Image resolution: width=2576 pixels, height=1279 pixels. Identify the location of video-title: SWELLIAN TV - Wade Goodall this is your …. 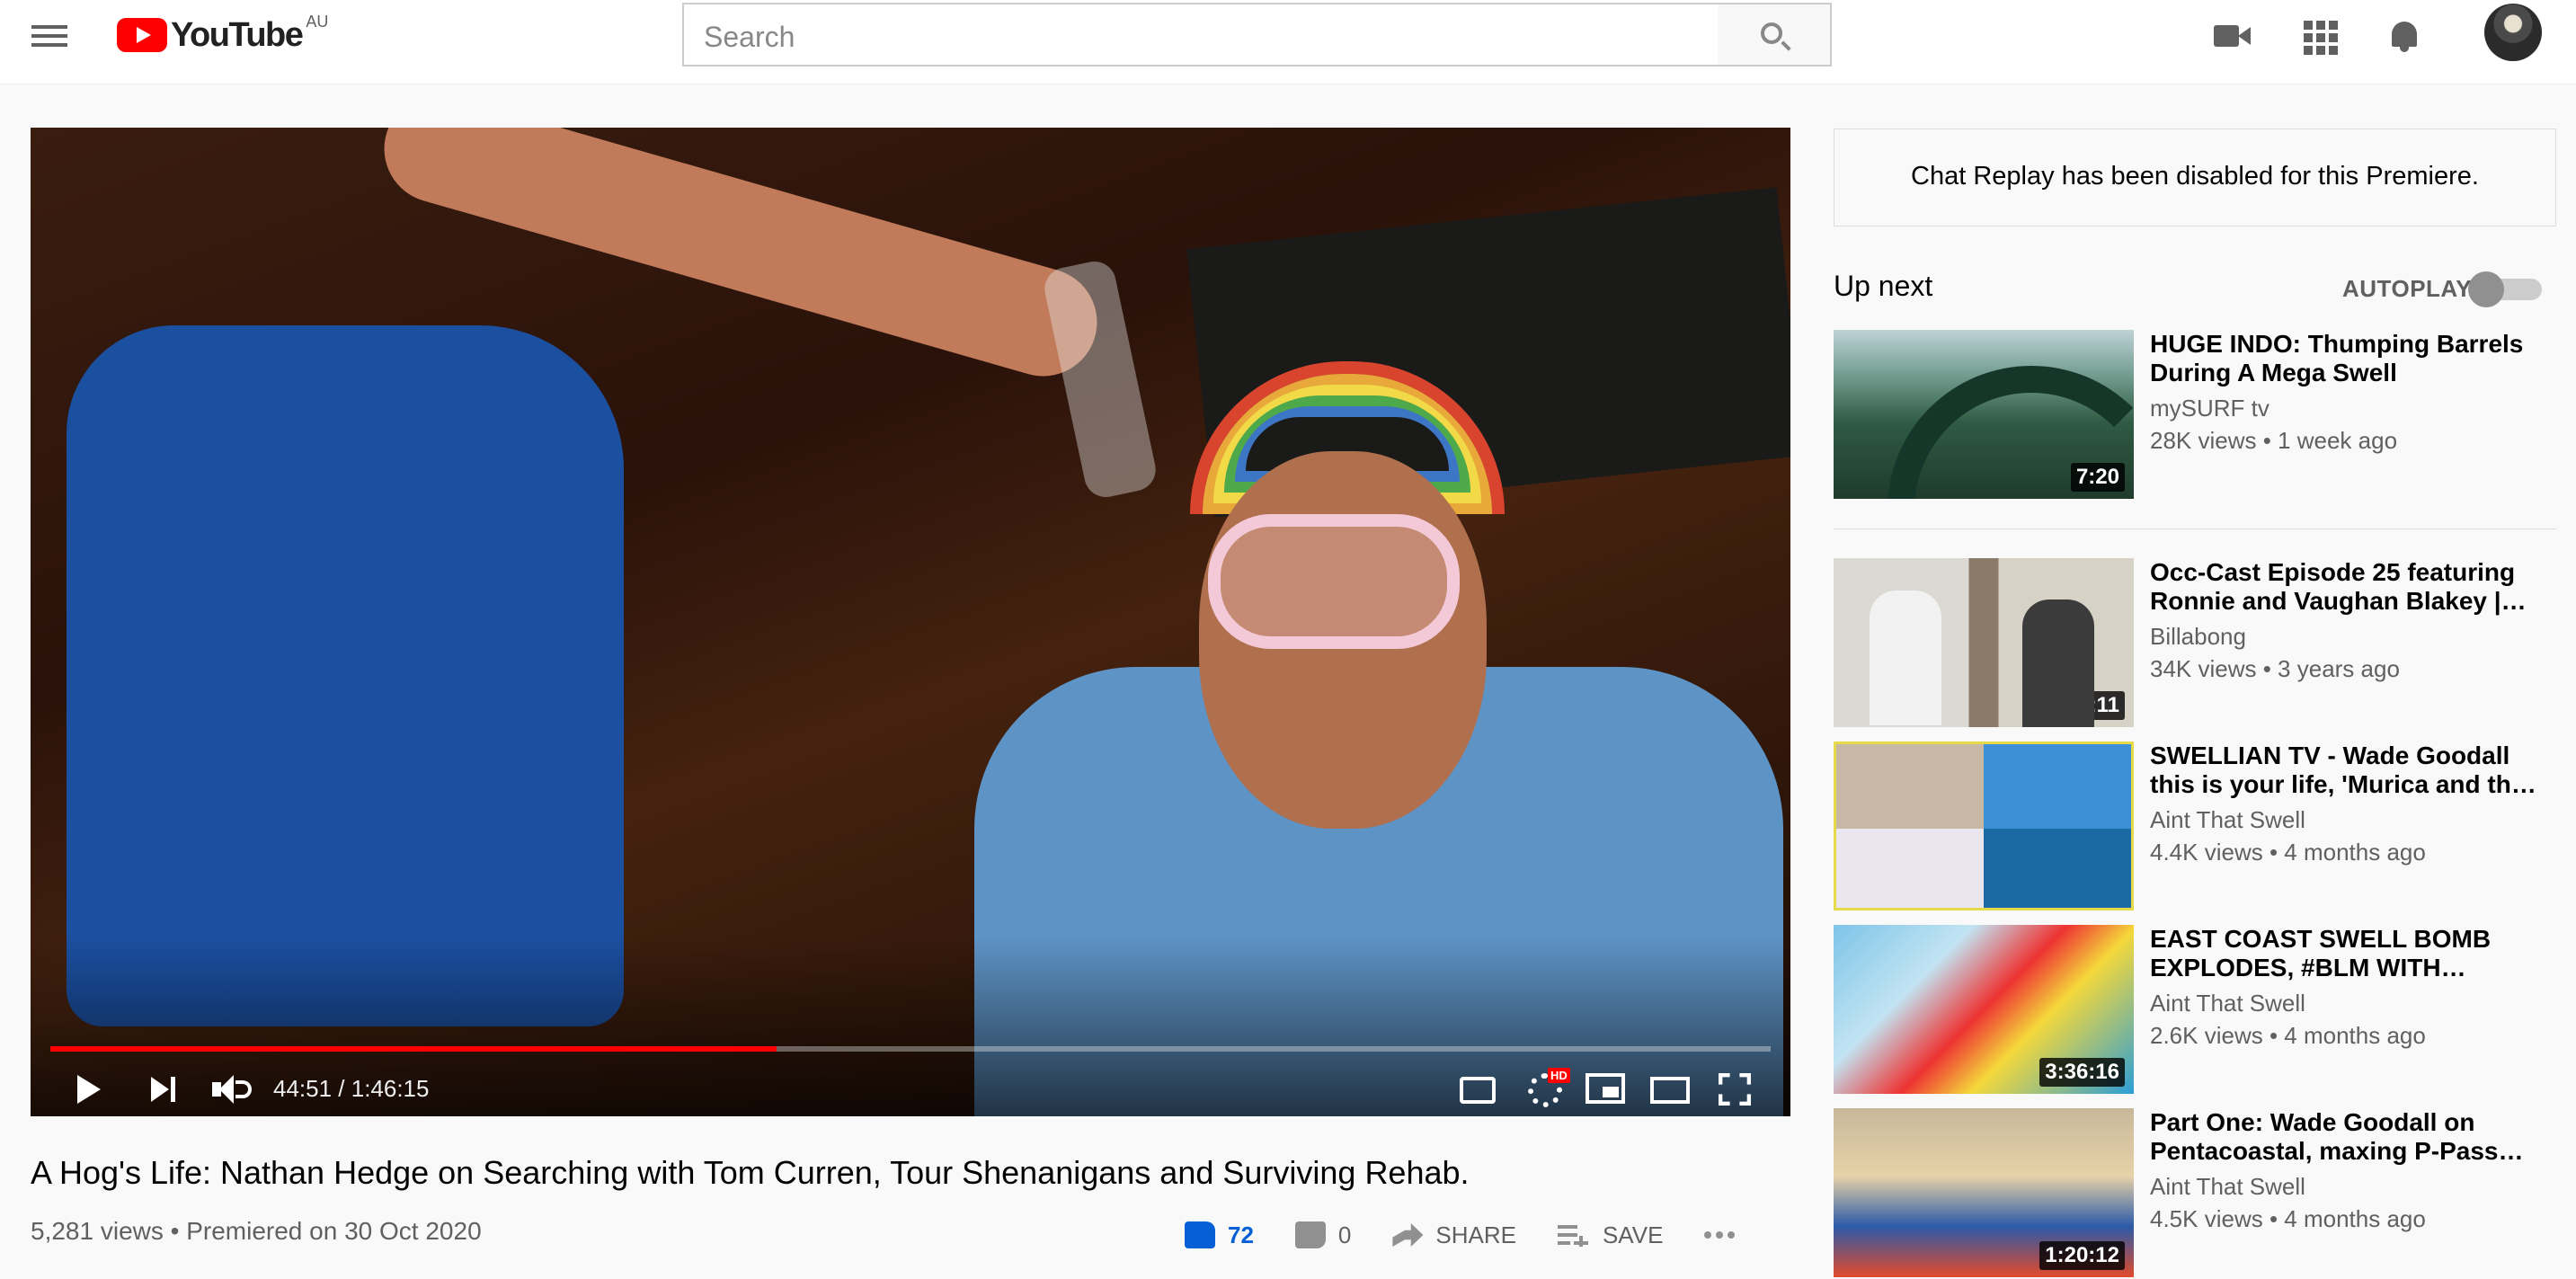
(2347, 770).